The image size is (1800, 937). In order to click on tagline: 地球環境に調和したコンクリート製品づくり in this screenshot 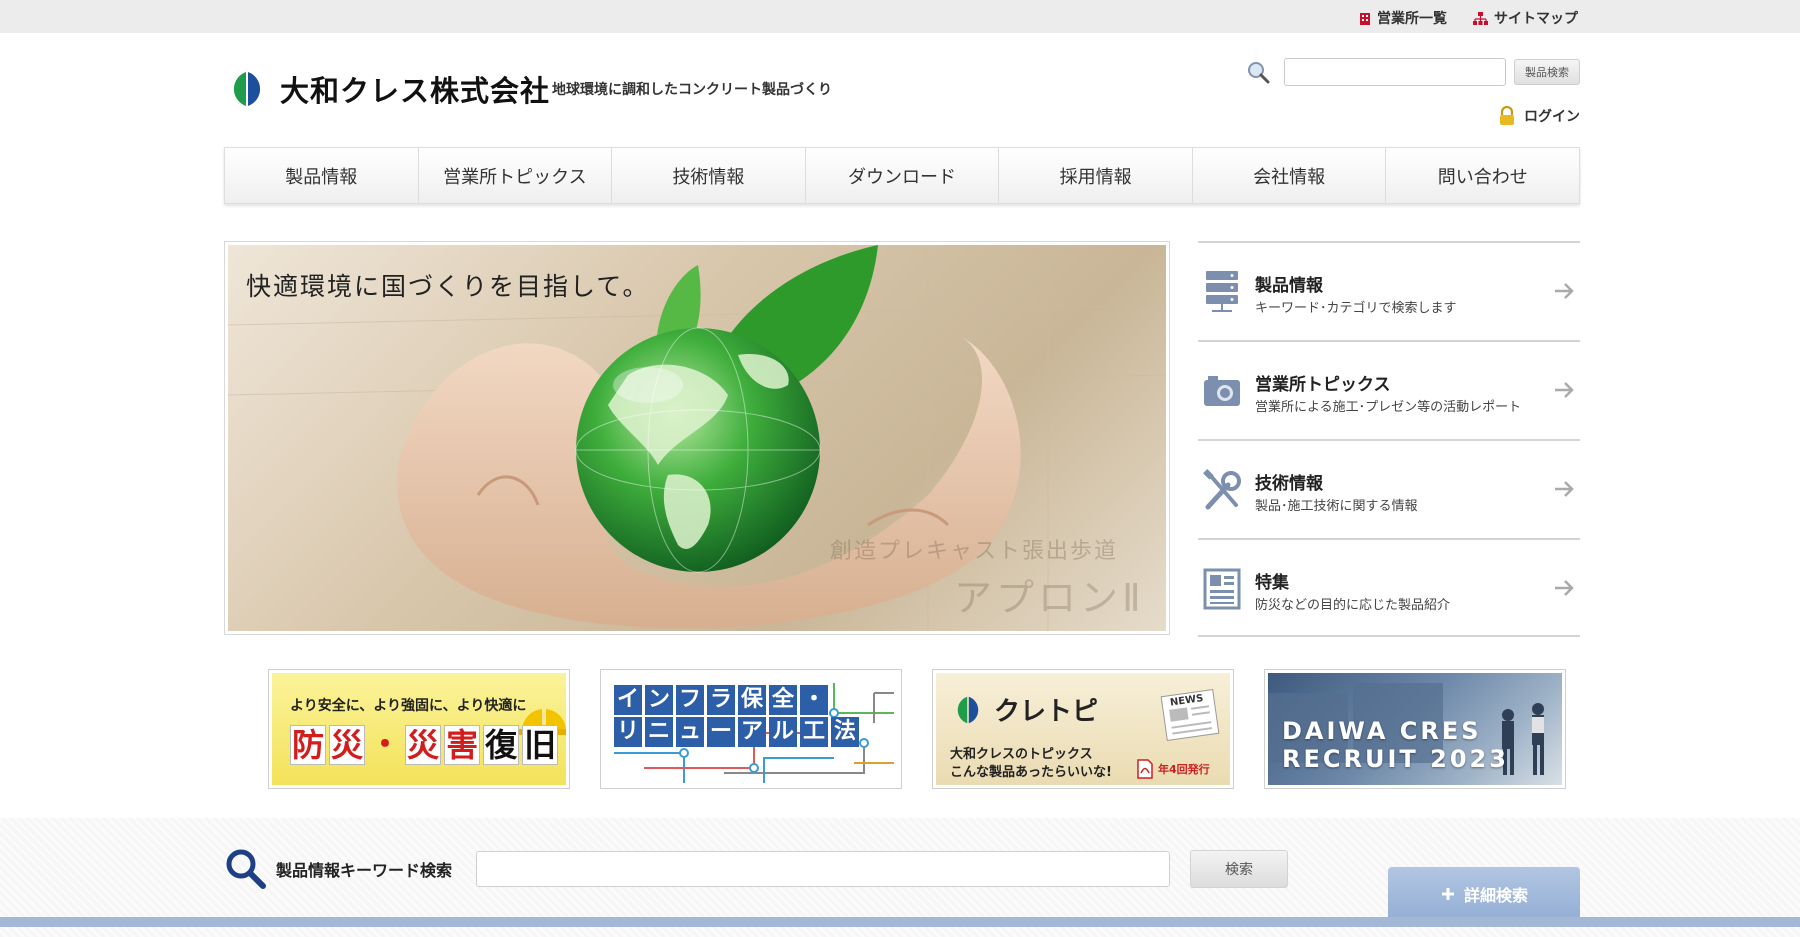, I will do `click(692, 90)`.